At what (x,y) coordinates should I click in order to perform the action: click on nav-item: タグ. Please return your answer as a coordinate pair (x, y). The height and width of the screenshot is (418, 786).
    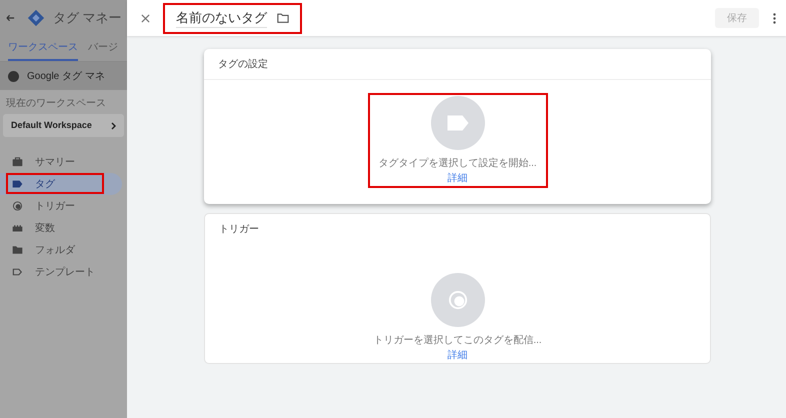
    Looking at the image, I should click on (61, 184).